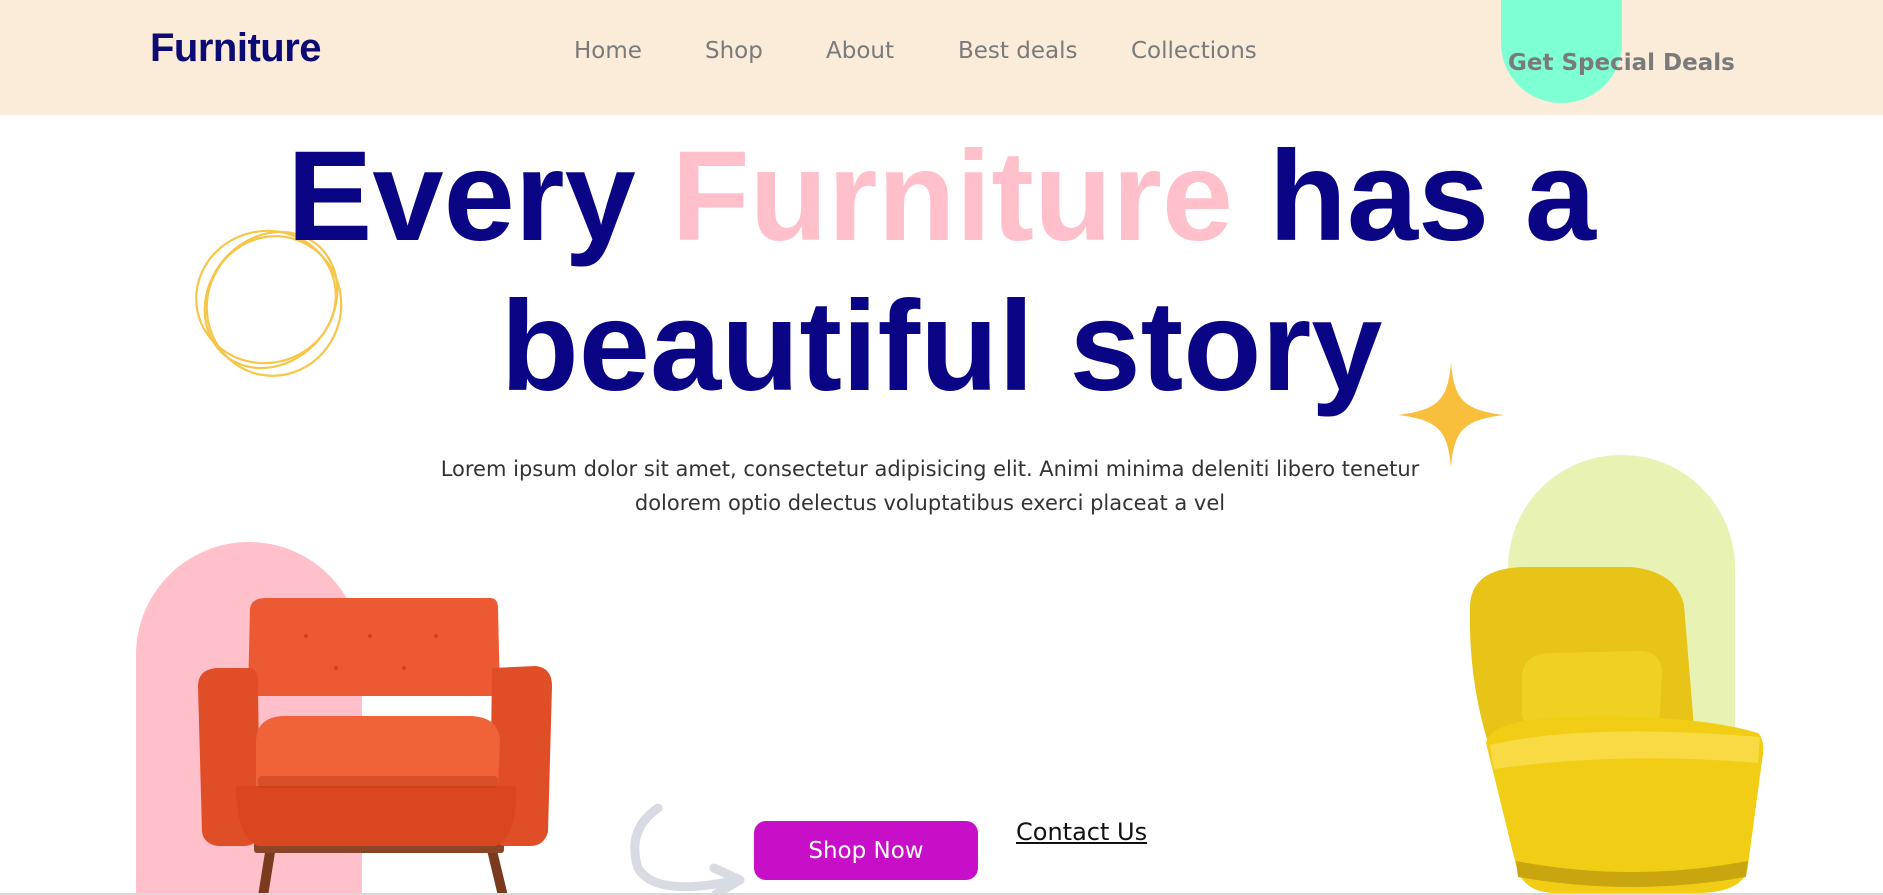 The image size is (1883, 895). I want to click on contact-us-link: Contact Us, so click(1081, 832).